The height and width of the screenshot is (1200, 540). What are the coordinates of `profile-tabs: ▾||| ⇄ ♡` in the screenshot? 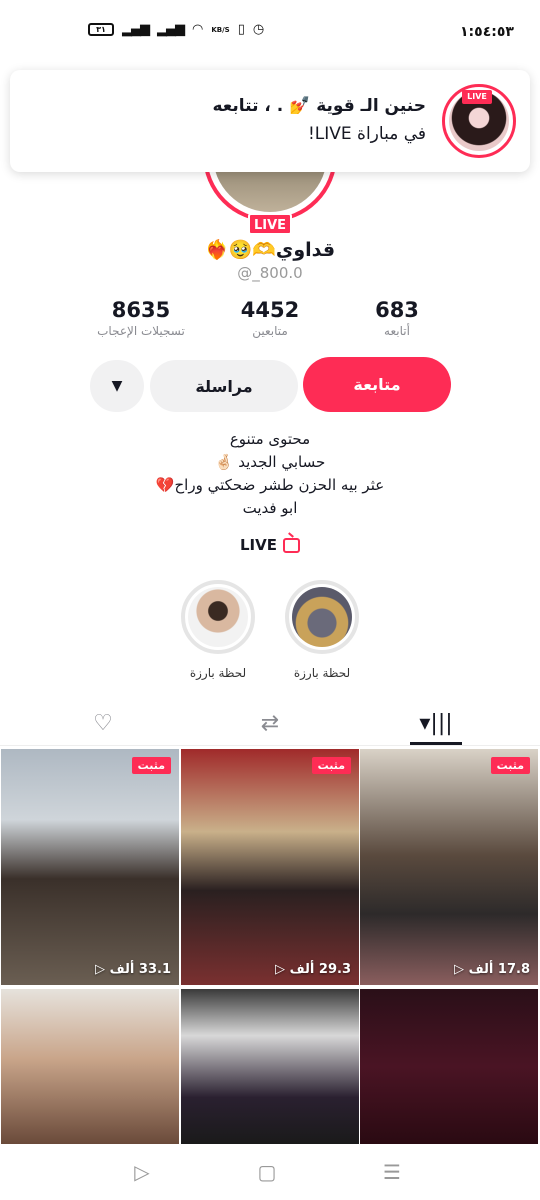 It's located at (270, 723).